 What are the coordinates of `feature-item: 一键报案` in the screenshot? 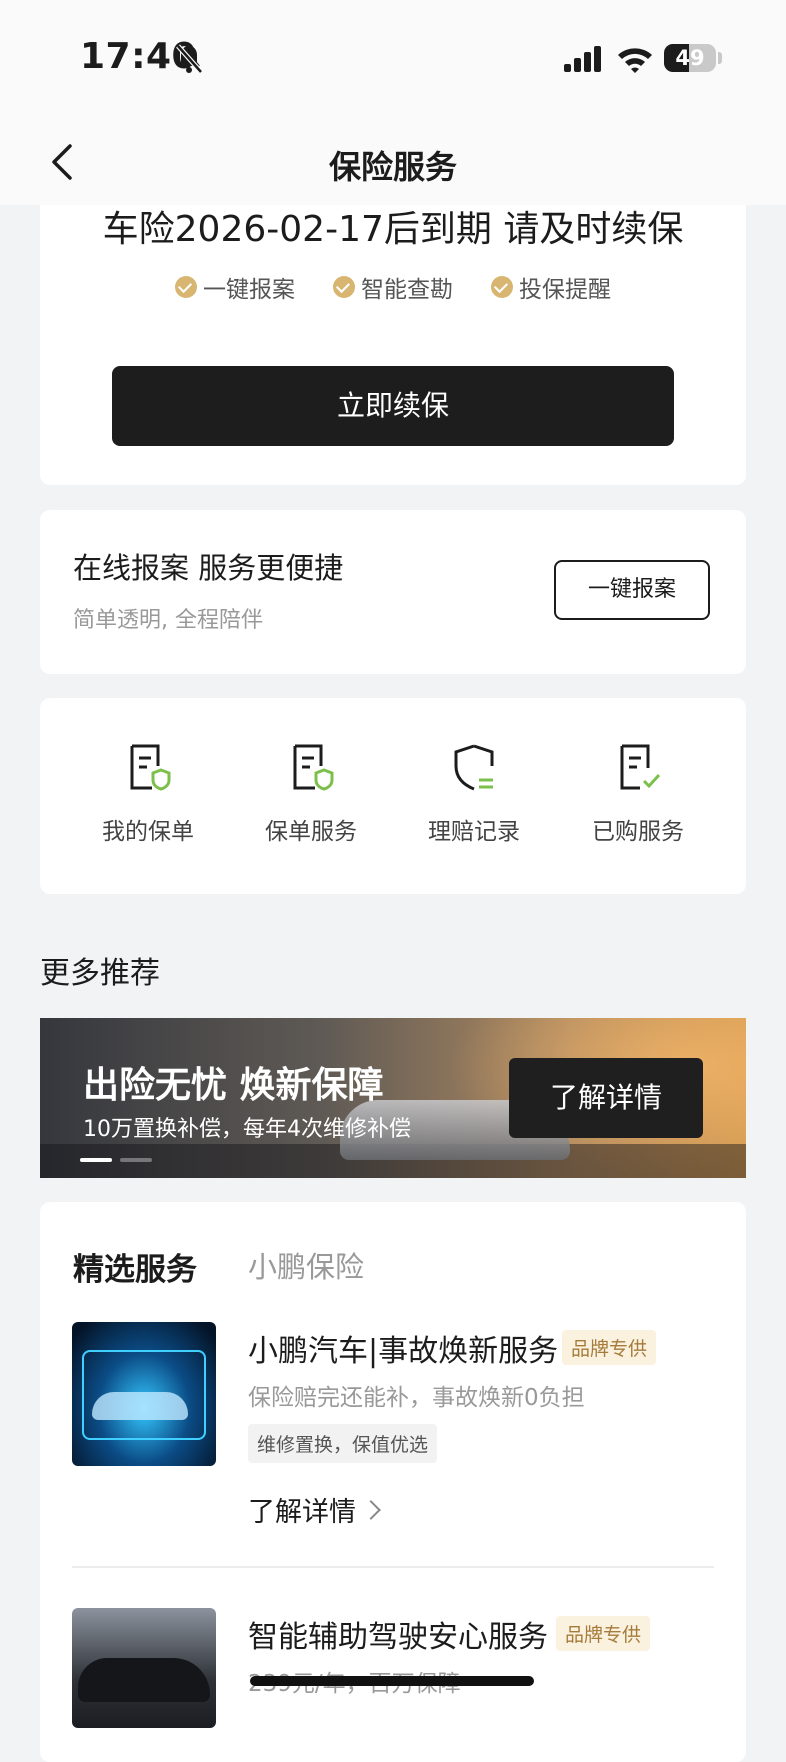 It's located at (235, 287).